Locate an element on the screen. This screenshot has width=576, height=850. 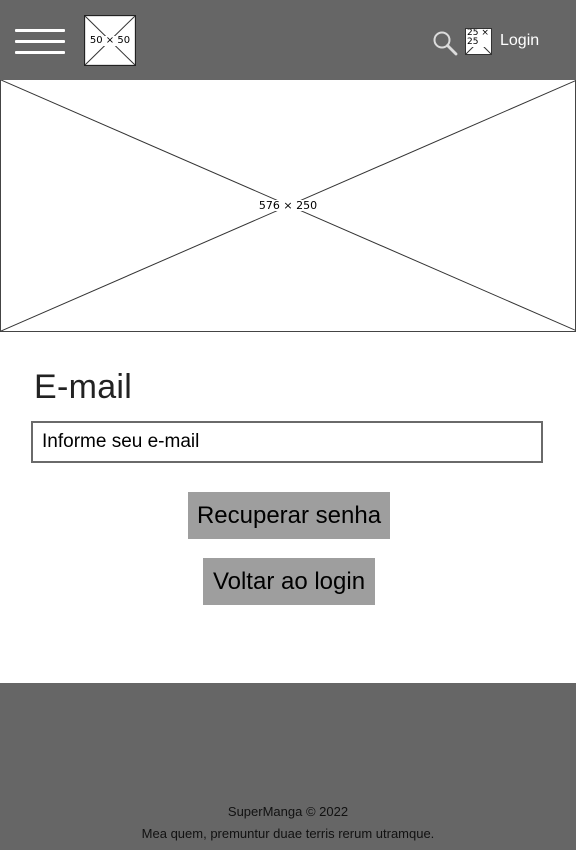
footer-copyright: SuperManga © 2022 is located at coordinates (288, 811).